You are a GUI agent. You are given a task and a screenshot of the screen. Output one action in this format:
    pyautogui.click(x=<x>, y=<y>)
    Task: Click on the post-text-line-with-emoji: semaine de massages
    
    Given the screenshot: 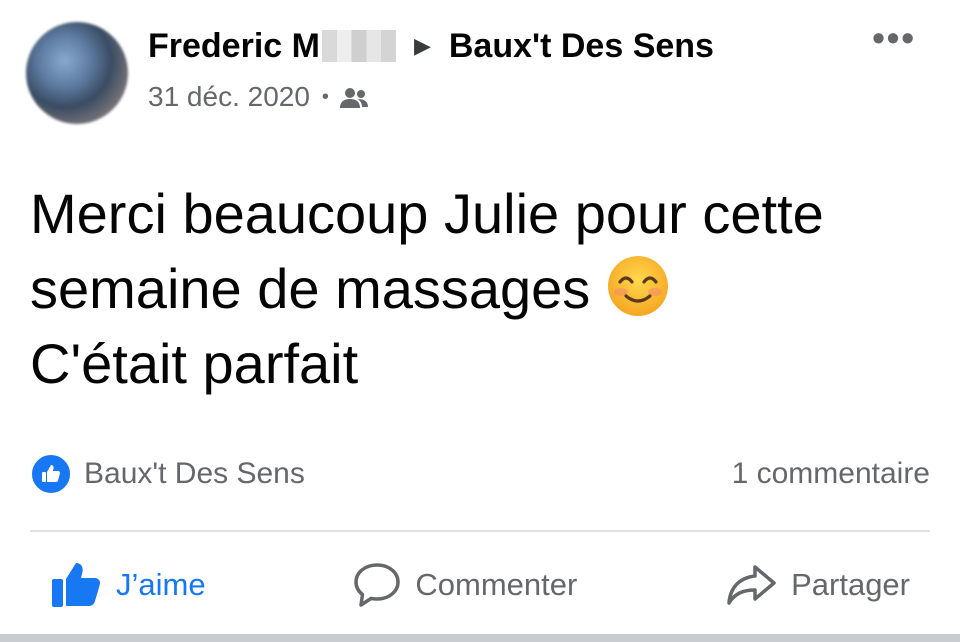 What is the action you would take?
    pyautogui.click(x=480, y=288)
    